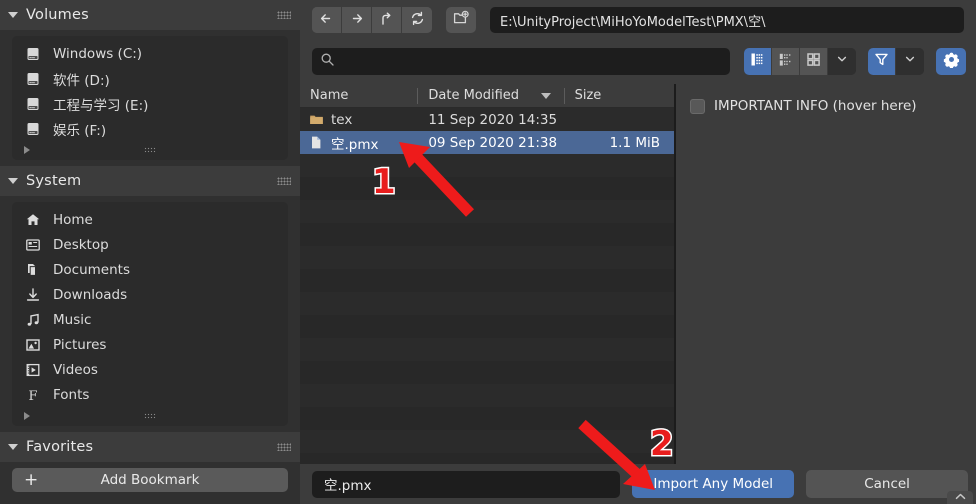 This screenshot has height=504, width=976. What do you see at coordinates (327, 20) in the screenshot?
I see `back-button` at bounding box center [327, 20].